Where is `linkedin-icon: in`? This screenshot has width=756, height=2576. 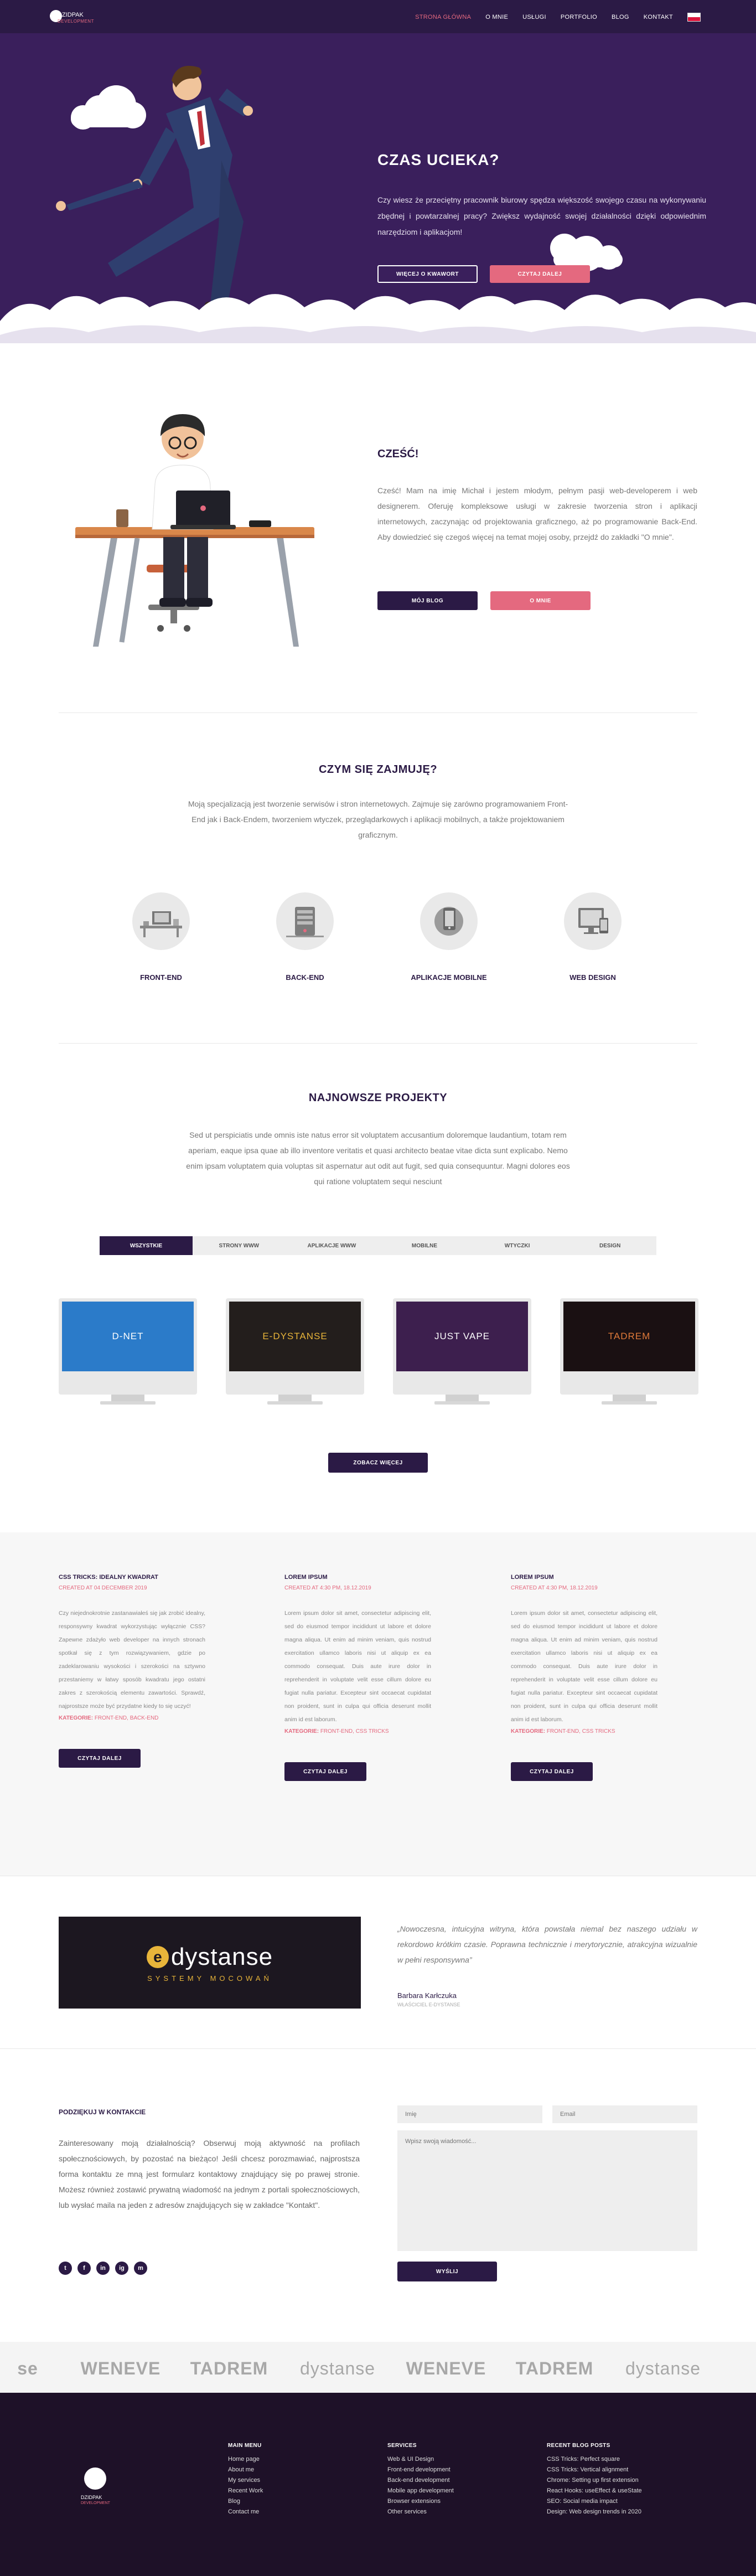
linkedin-icon: in is located at coordinates (103, 2268).